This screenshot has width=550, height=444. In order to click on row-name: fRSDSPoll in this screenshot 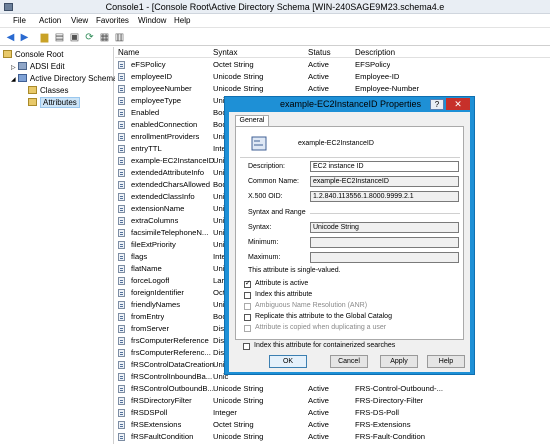, I will do `click(149, 412)`.